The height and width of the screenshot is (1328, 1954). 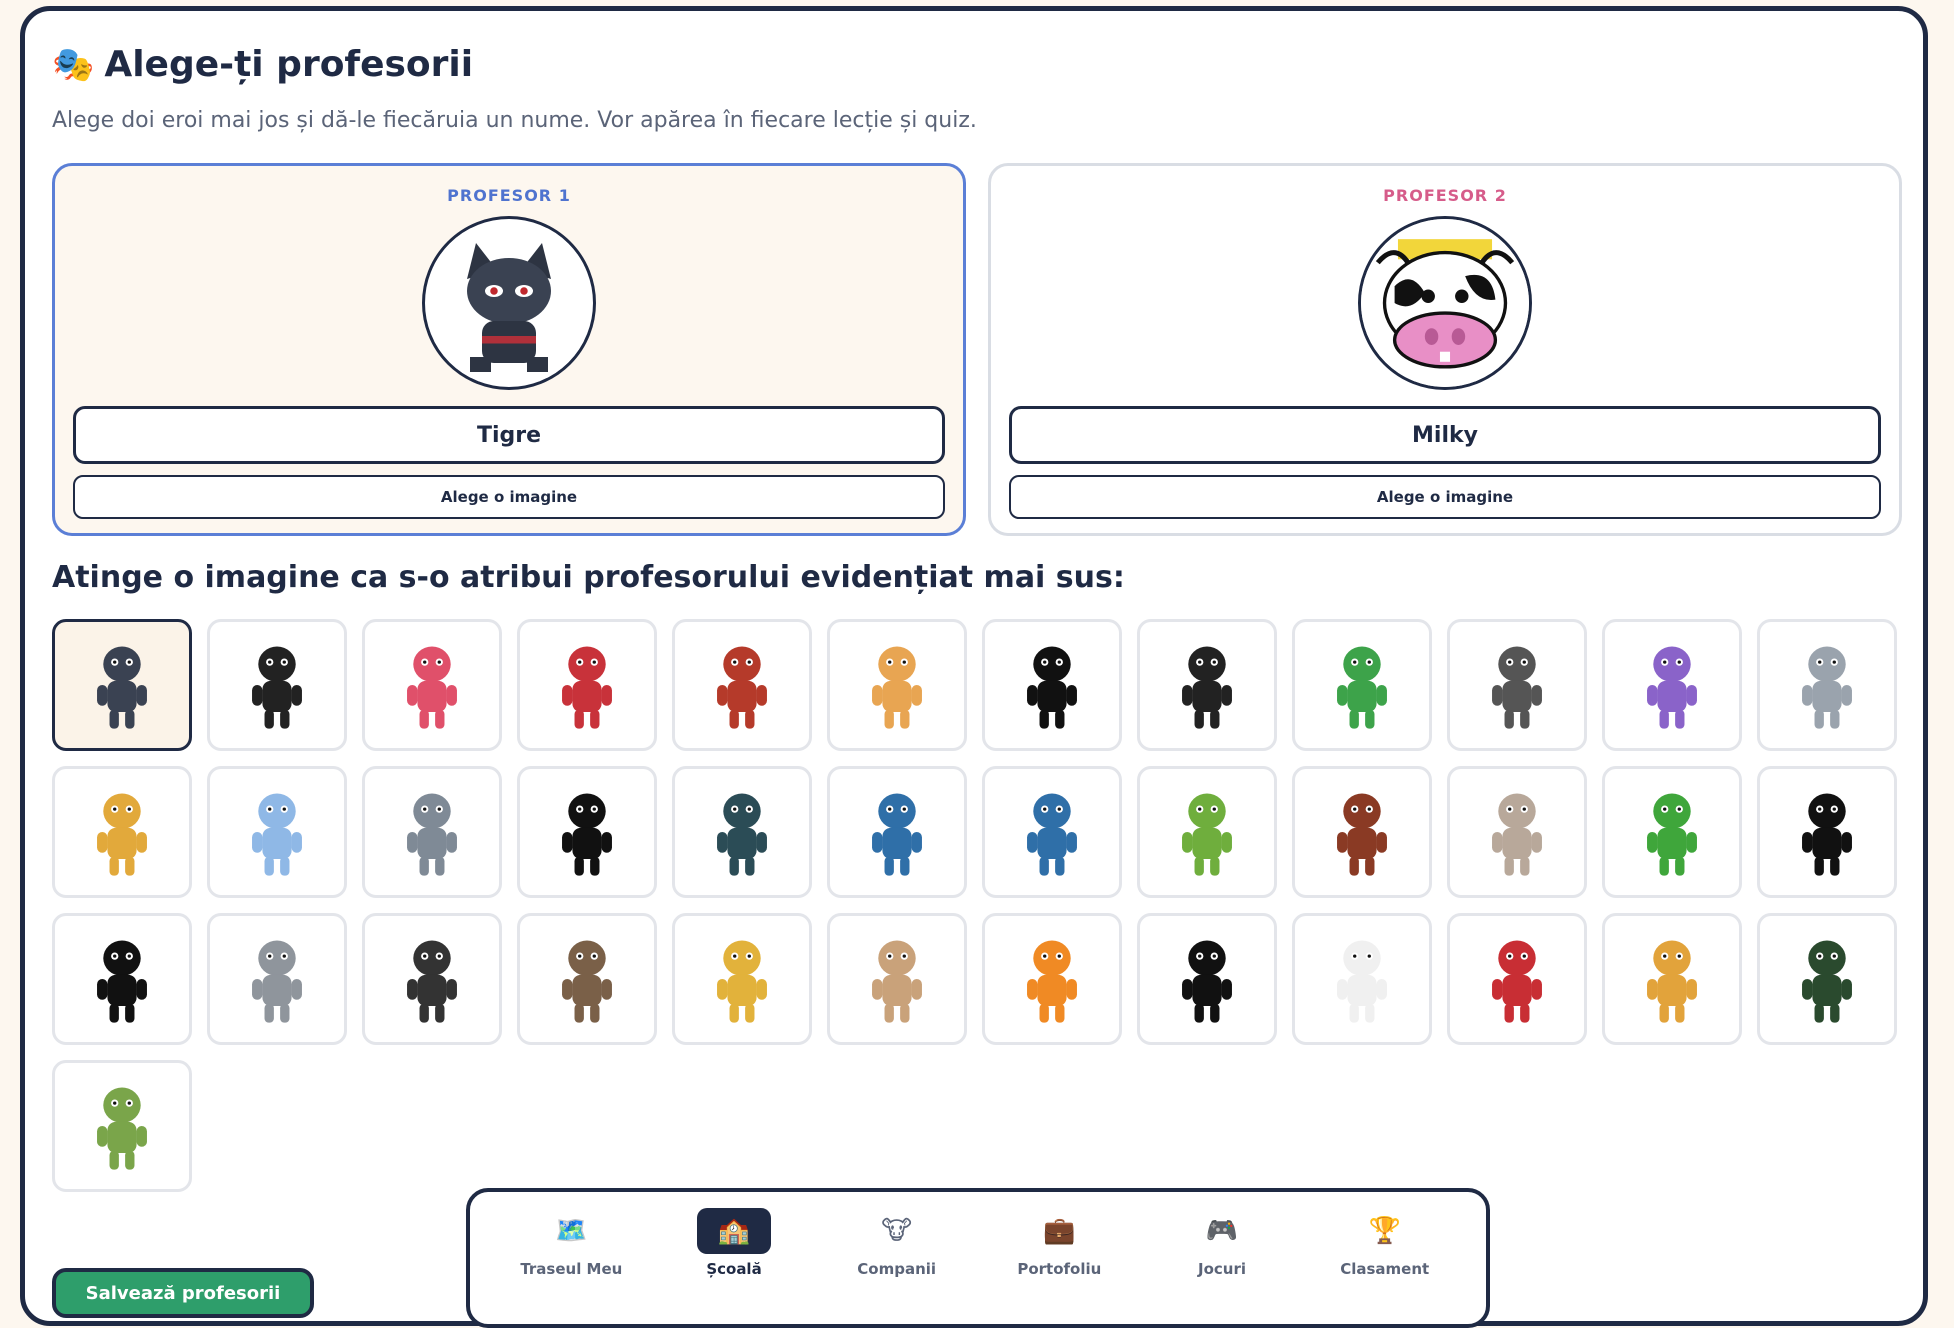 I want to click on character-tile-sombrero-dog, so click(x=1362, y=979).